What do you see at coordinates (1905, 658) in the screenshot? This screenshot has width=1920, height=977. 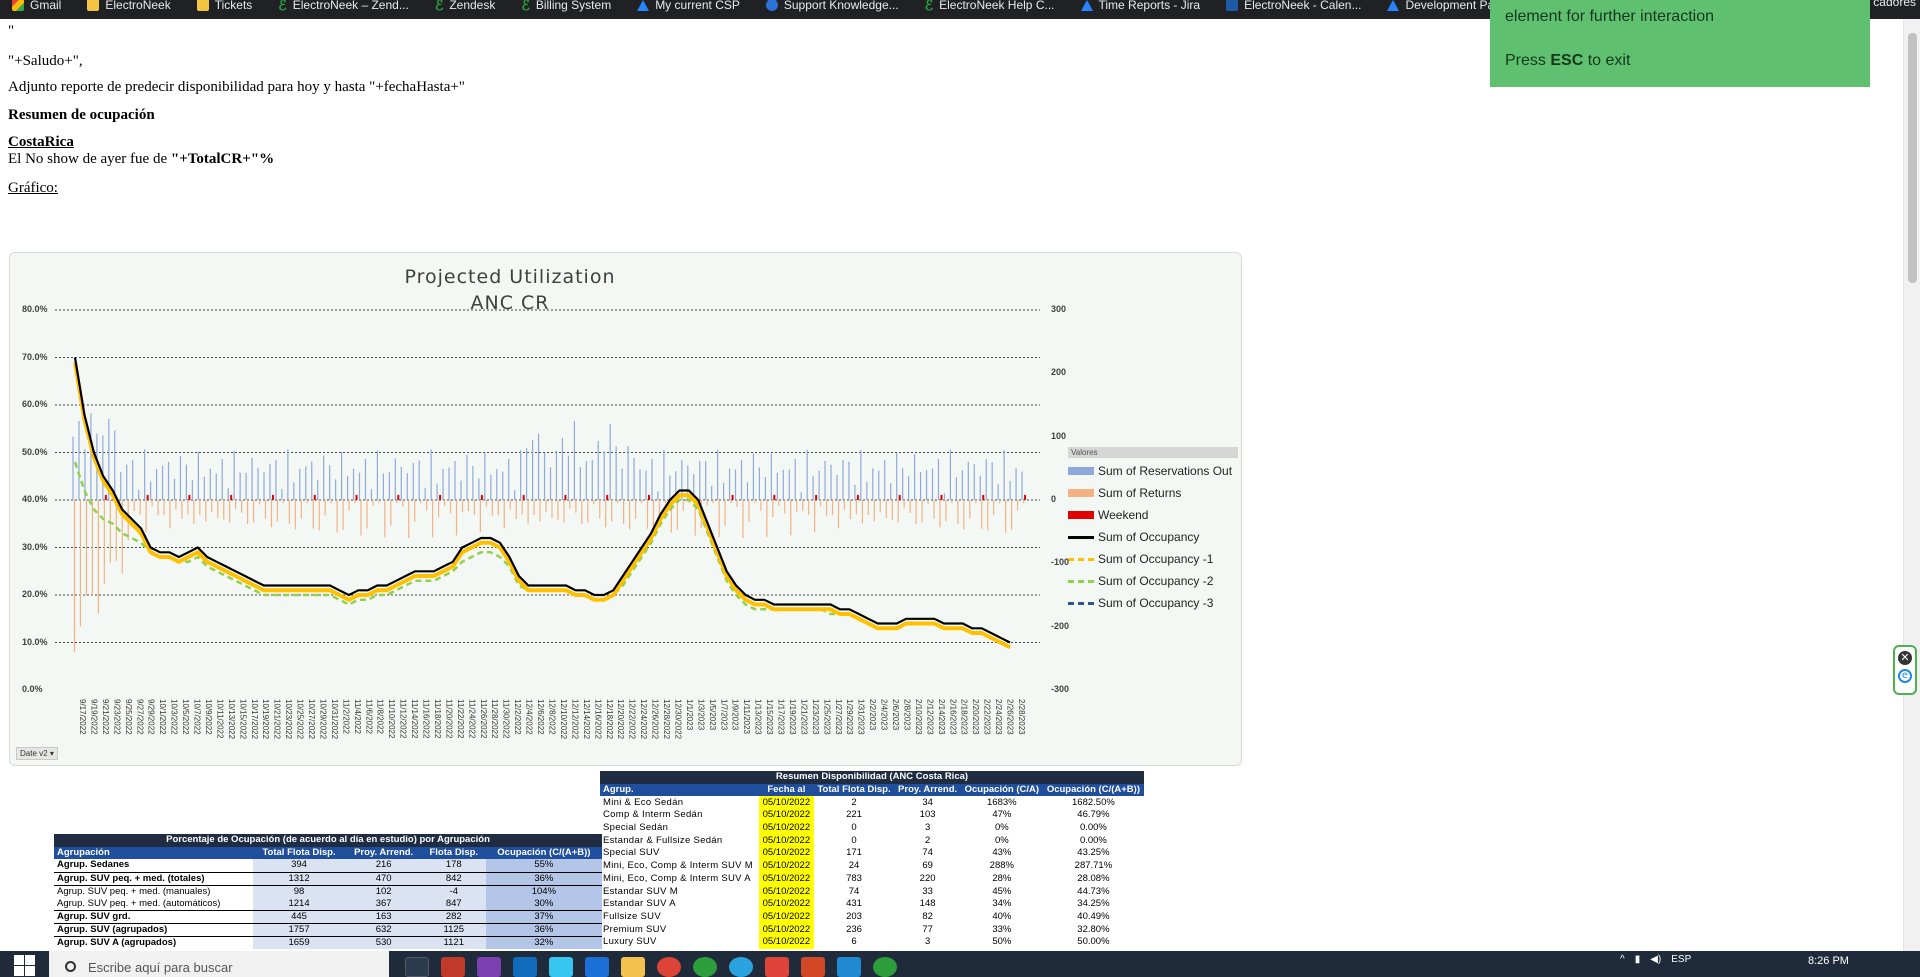 I see `close-icon: ✕` at bounding box center [1905, 658].